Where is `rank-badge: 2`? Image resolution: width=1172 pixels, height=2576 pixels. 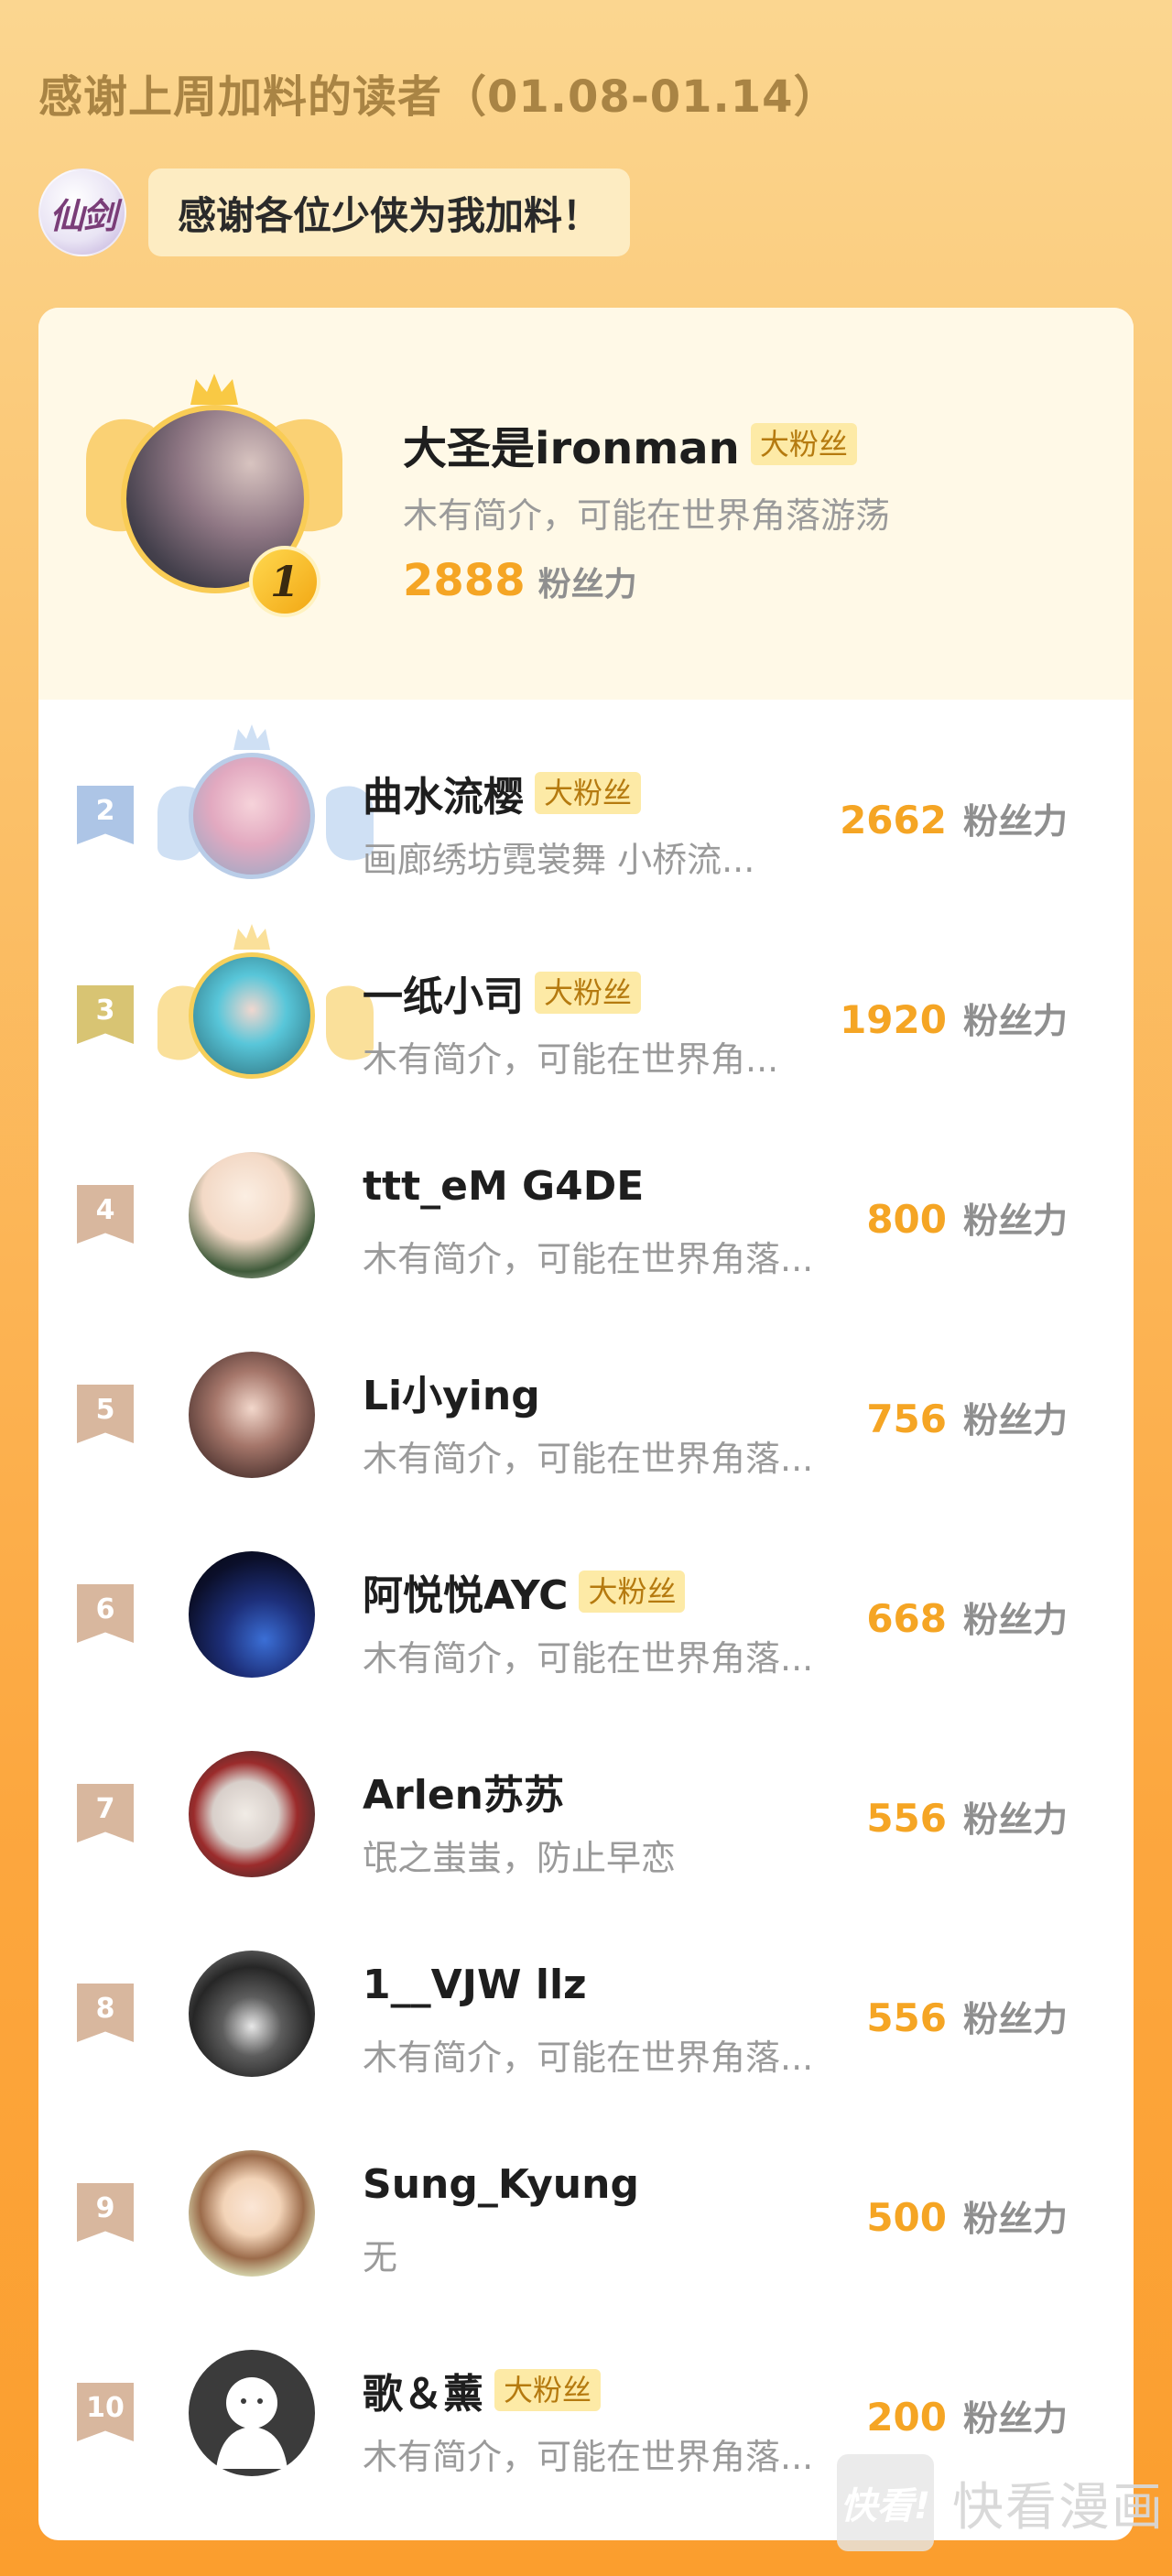
rank-badge: 2 is located at coordinates (105, 815).